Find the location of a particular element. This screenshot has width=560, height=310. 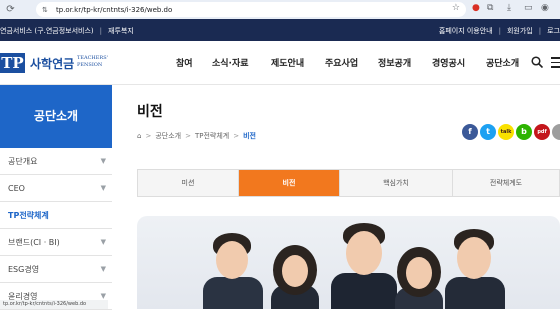

login-link: 로그 is located at coordinates (553, 31).